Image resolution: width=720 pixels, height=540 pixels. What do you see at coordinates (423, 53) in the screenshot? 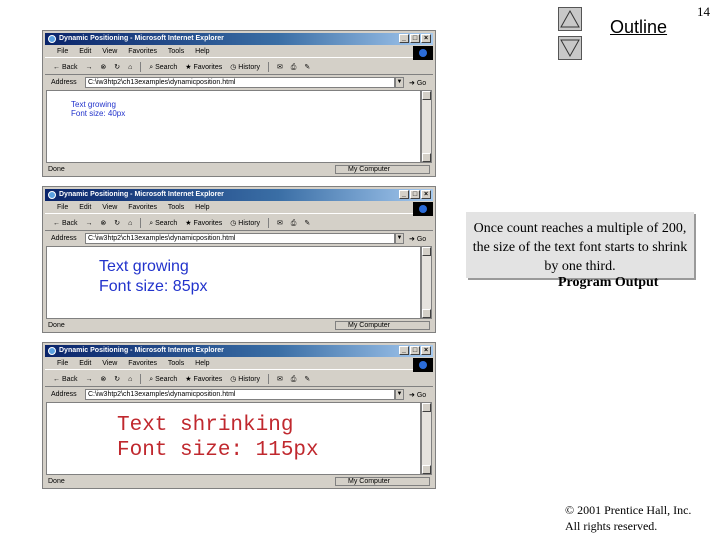
I see `ie-logo-icon` at bounding box center [423, 53].